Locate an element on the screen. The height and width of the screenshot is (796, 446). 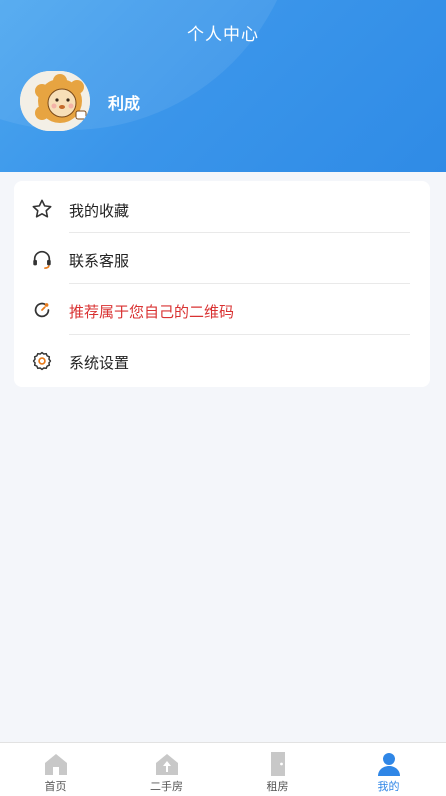
tab-rent: 租房 is located at coordinates (277, 769).